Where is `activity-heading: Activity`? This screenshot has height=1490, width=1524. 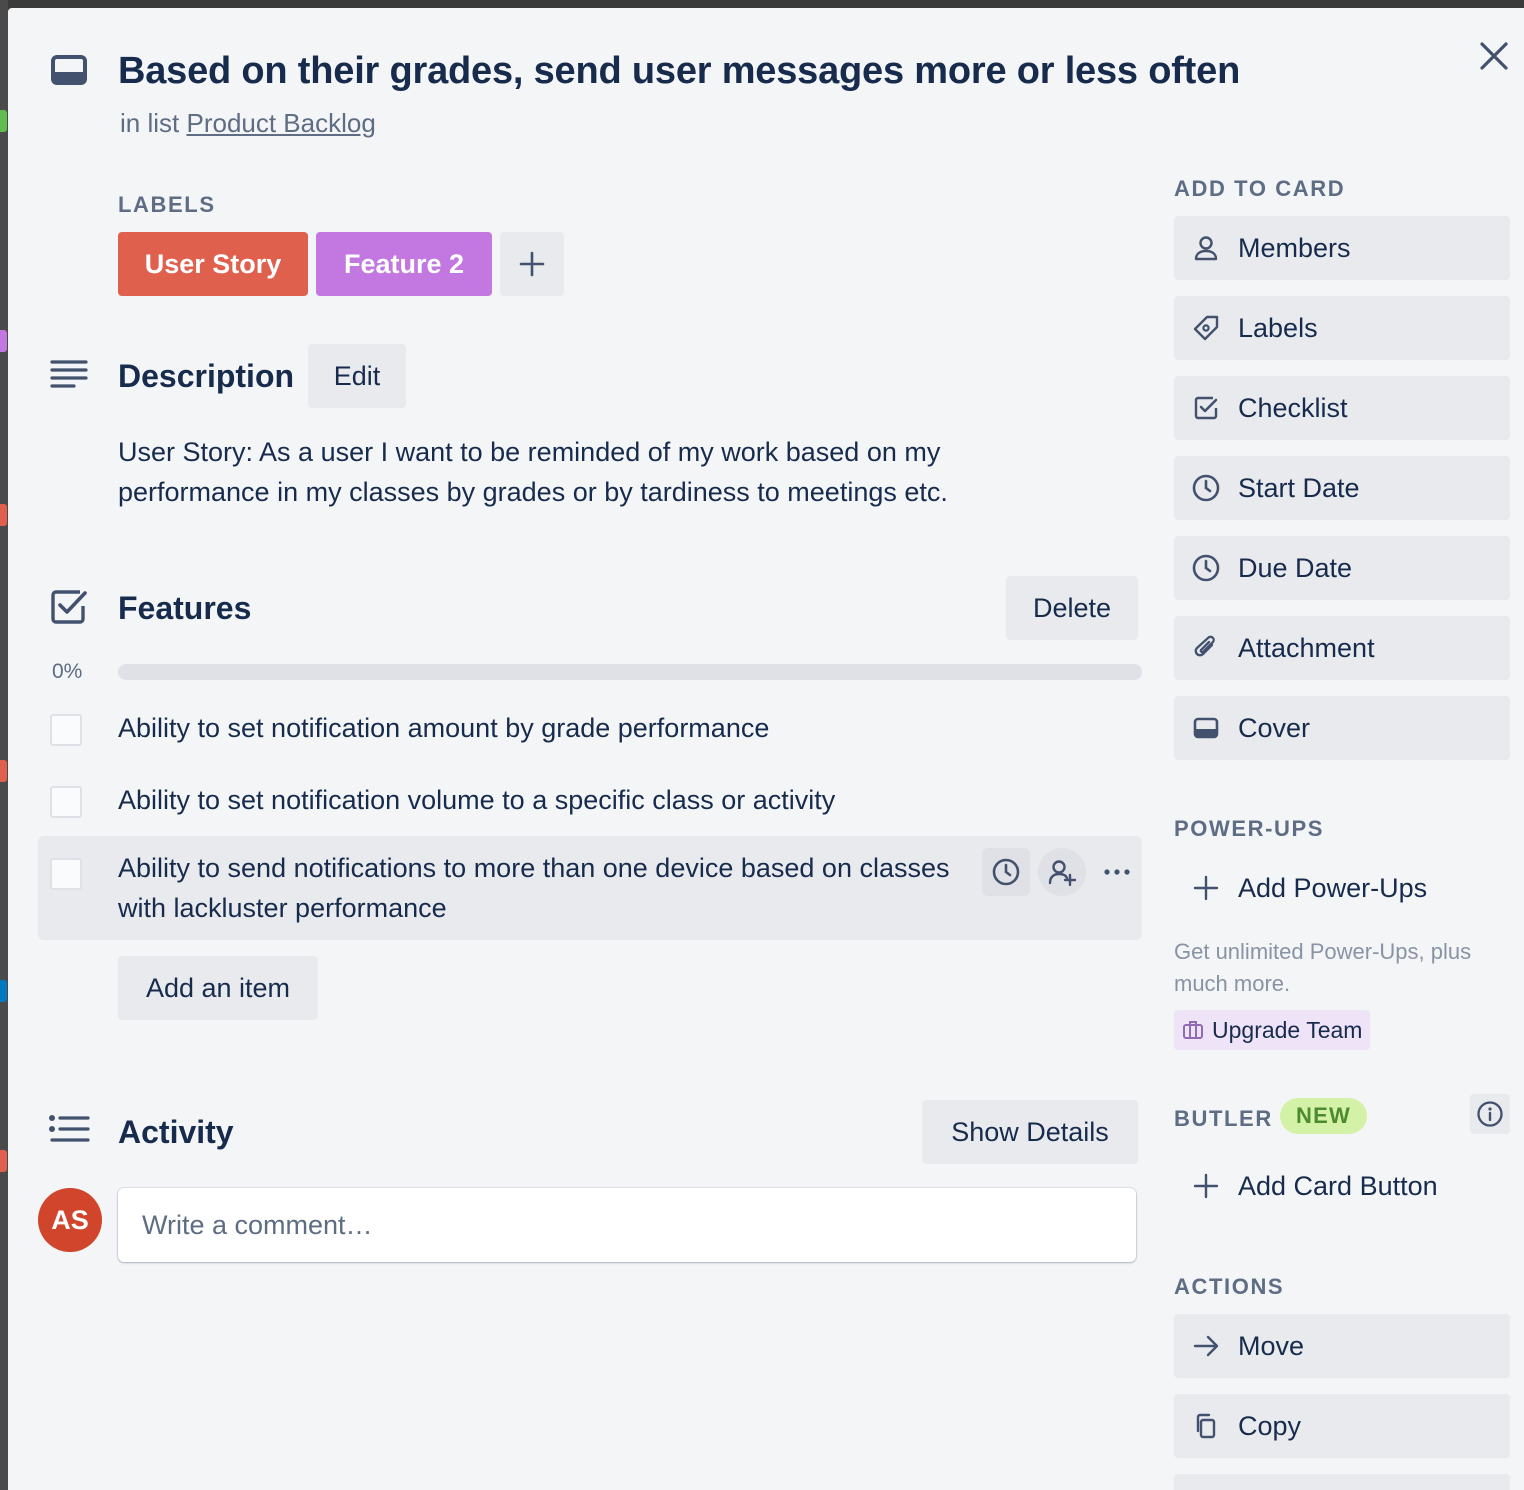 activity-heading: Activity is located at coordinates (176, 1132).